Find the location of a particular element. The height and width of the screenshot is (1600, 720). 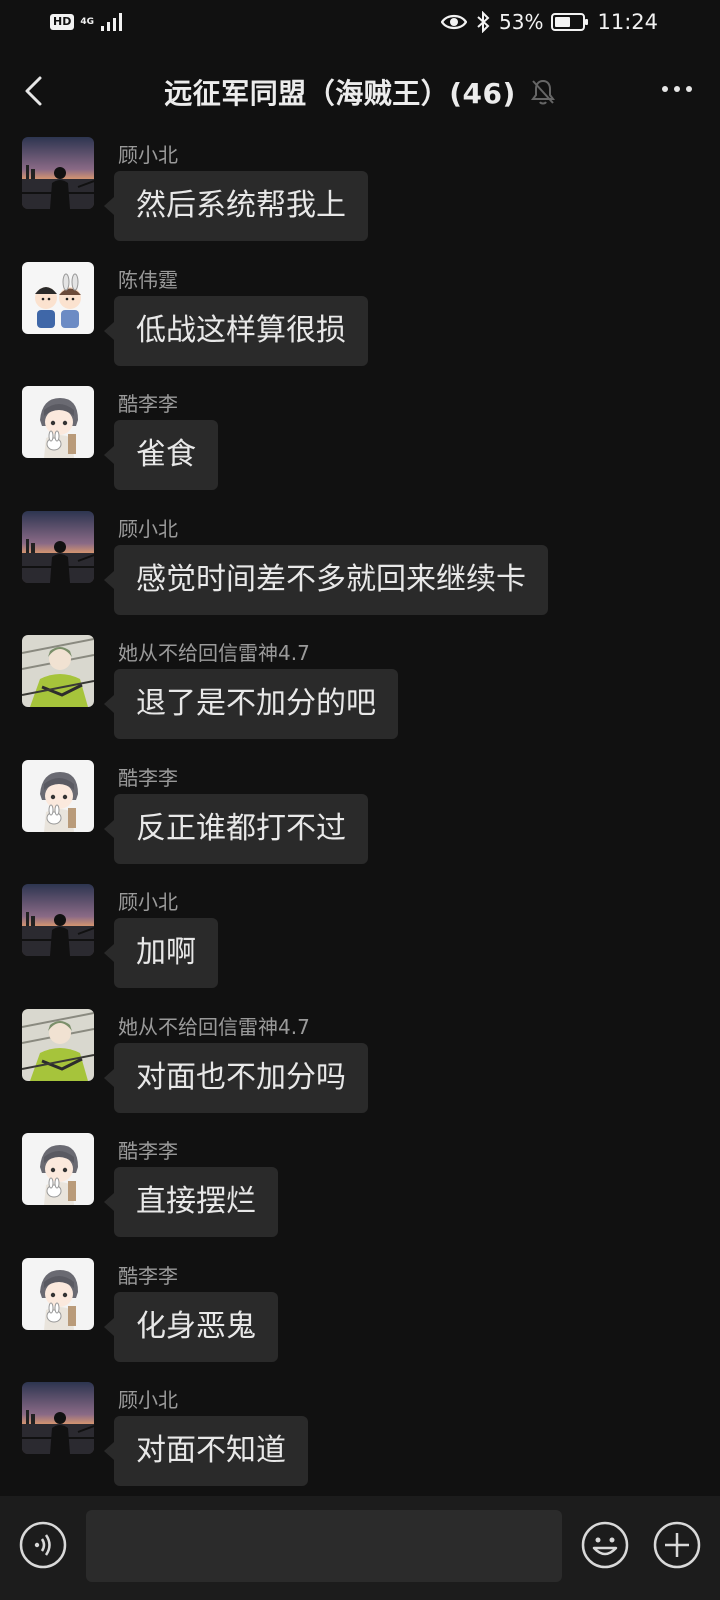

battery-icon is located at coordinates (570, 22).